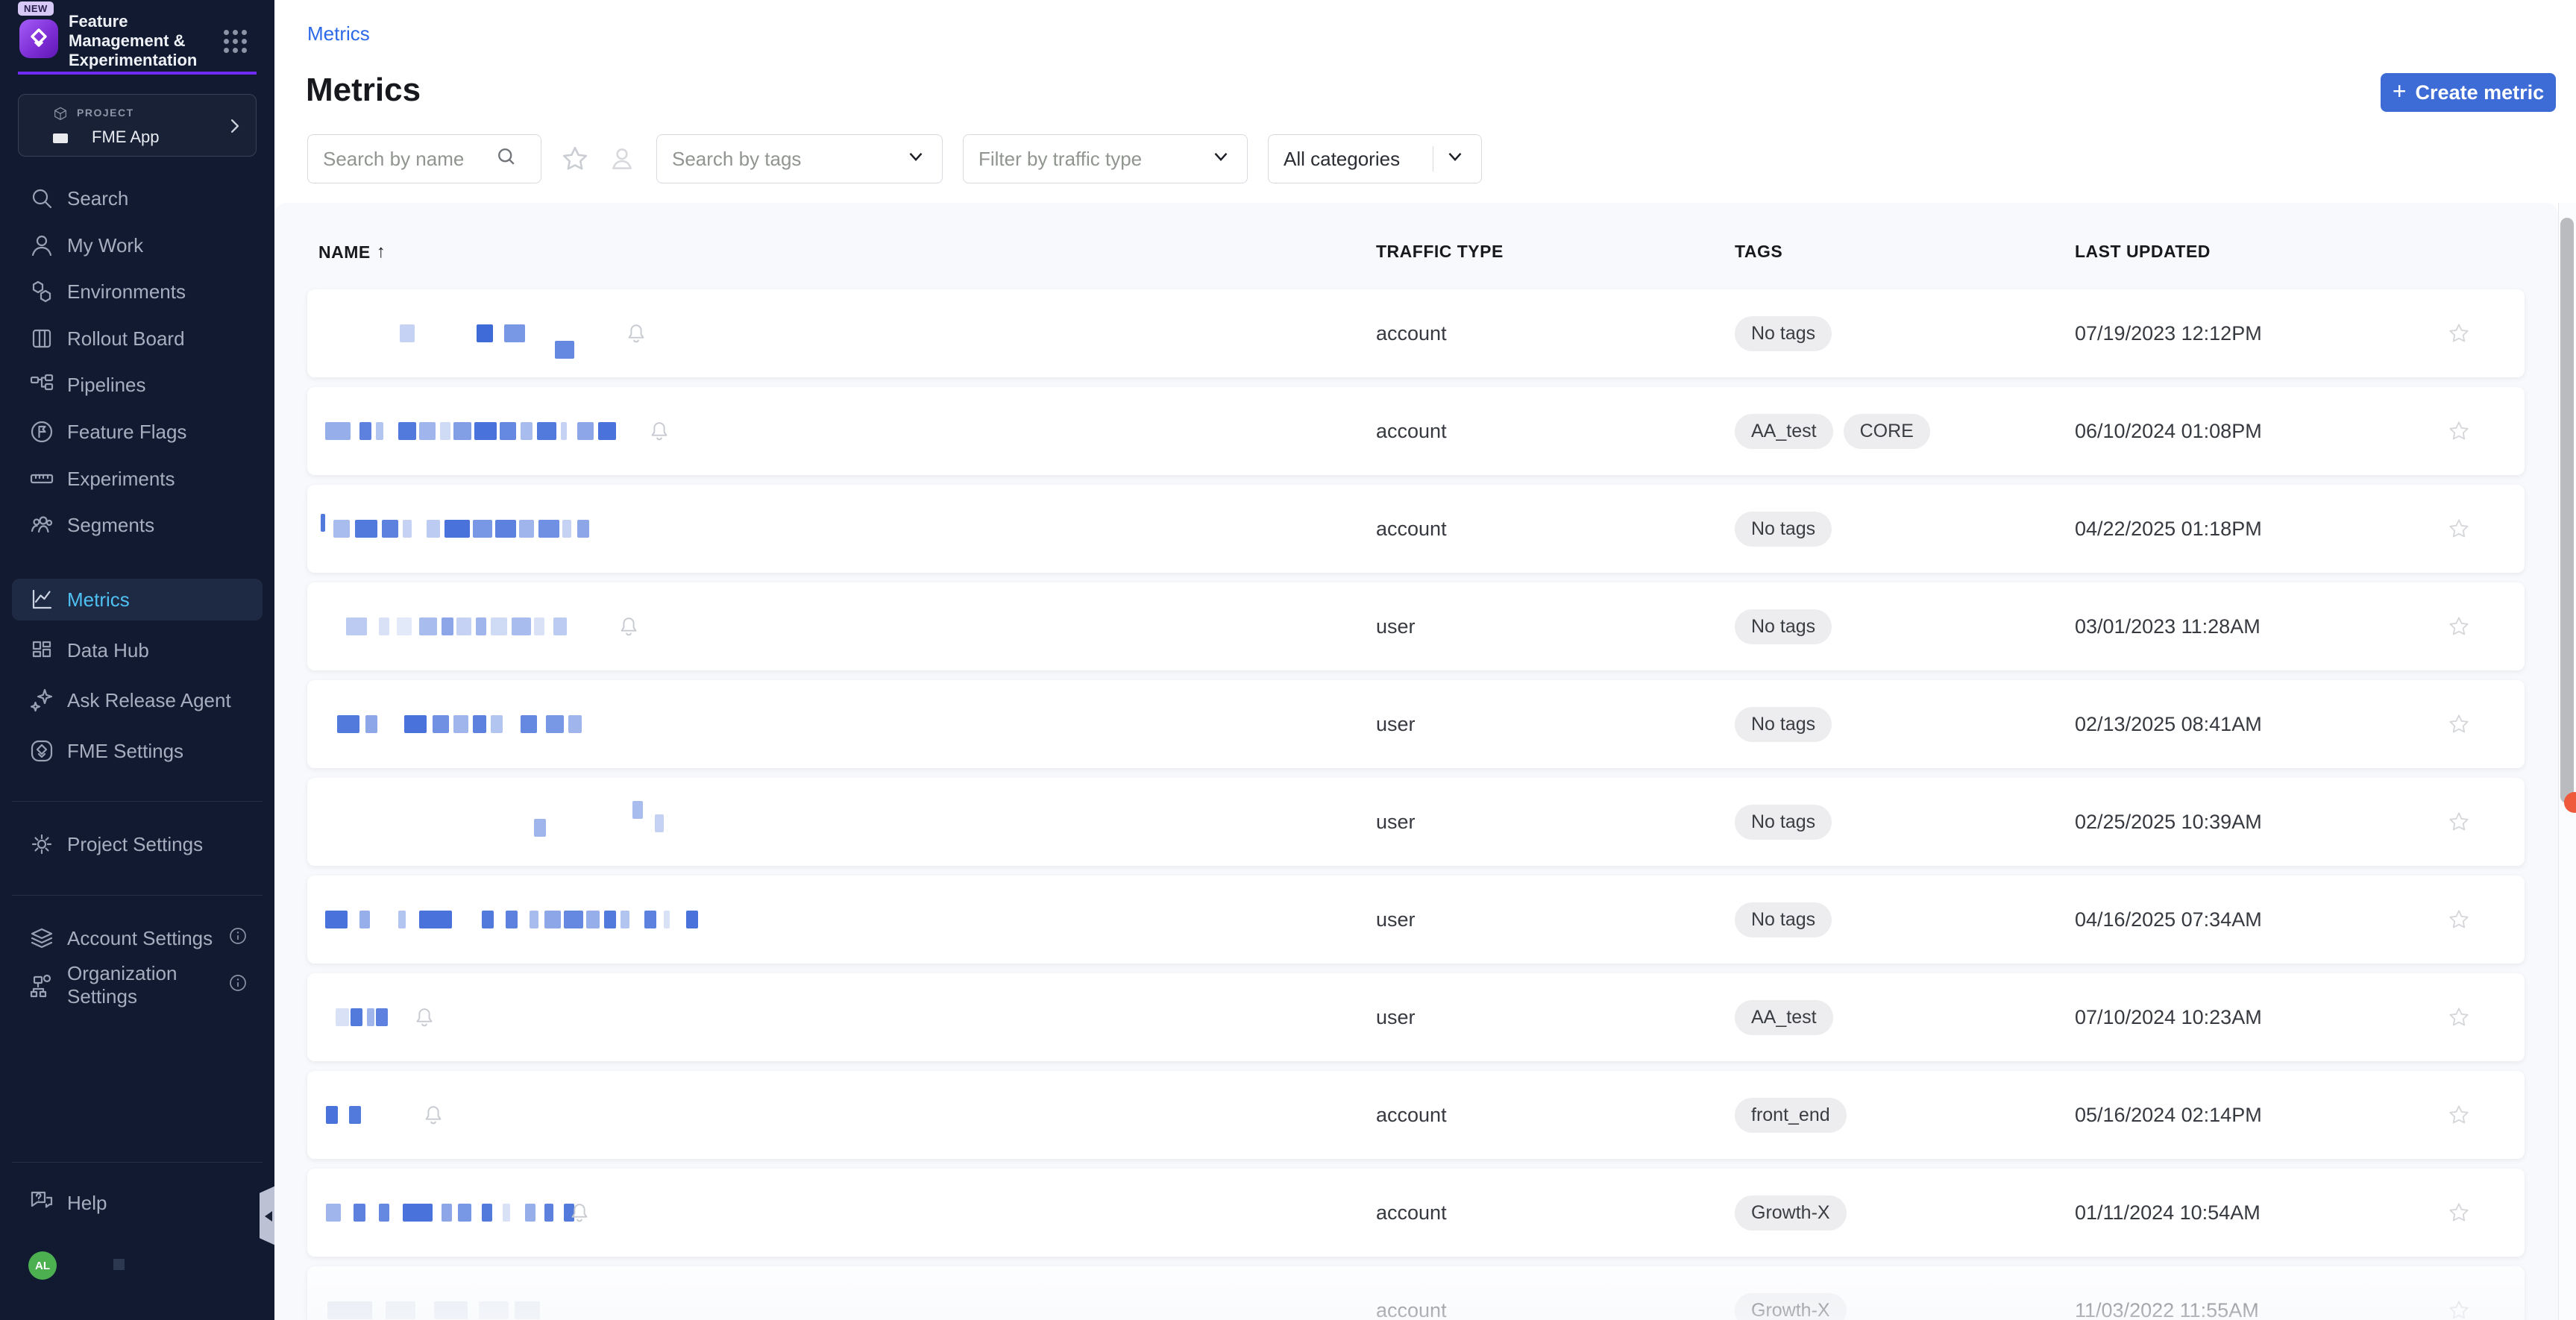 The height and width of the screenshot is (1320, 2576). I want to click on app-switcher-icon, so click(236, 42).